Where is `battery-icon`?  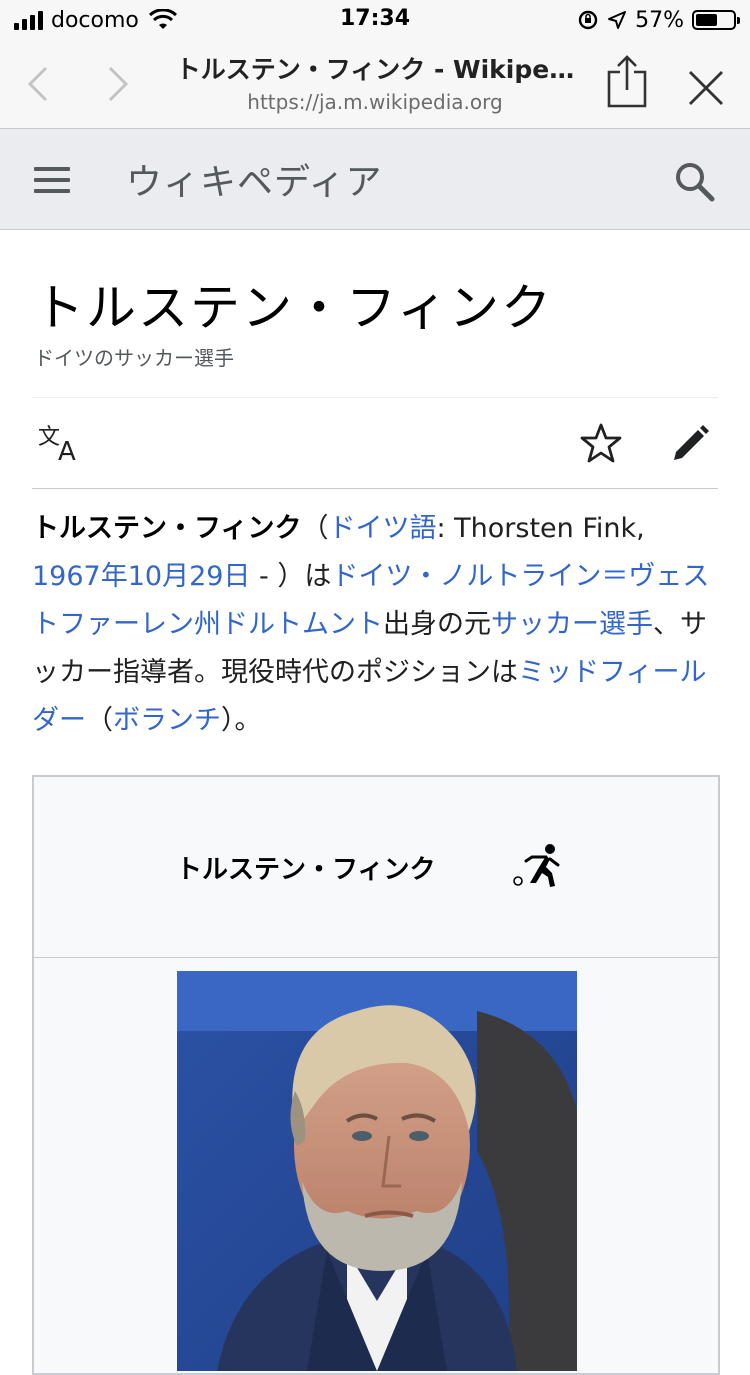 battery-icon is located at coordinates (716, 20).